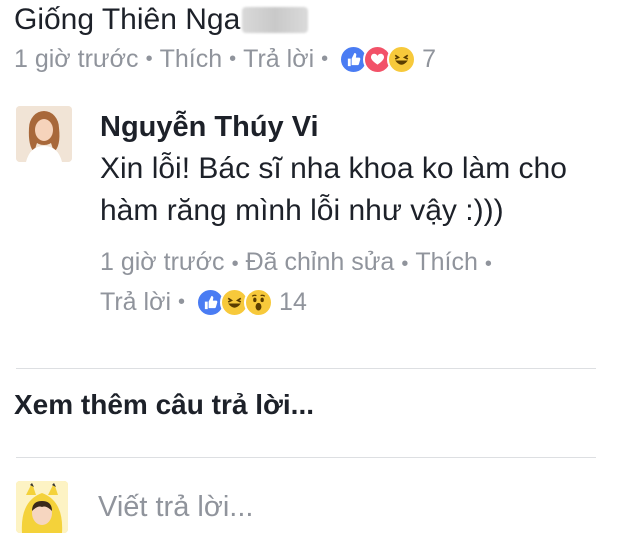 Image resolution: width=620 pixels, height=541 pixels. I want to click on reply-edited-label: Đã chỉnh sửa, so click(320, 262).